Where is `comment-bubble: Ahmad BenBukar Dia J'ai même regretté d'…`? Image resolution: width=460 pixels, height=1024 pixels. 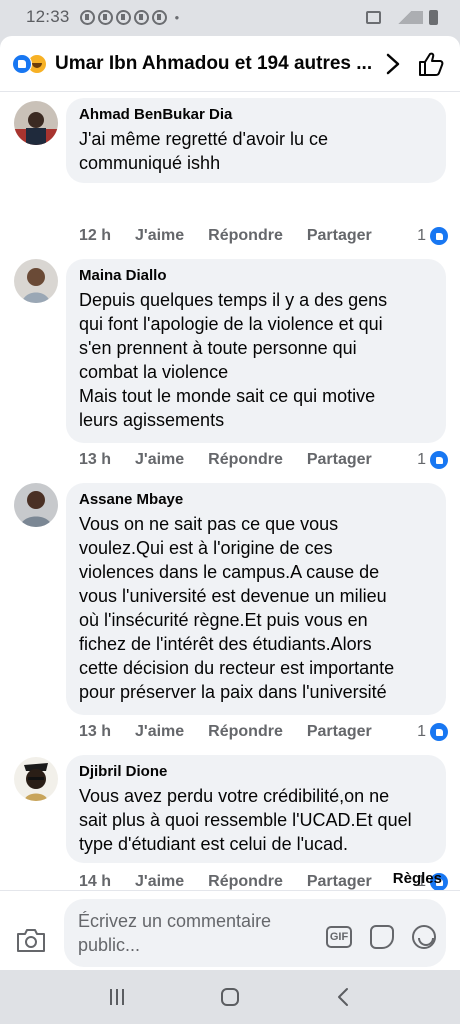
comment-bubble: Ahmad BenBukar Dia J'ai même regretté d'… is located at coordinates (256, 140).